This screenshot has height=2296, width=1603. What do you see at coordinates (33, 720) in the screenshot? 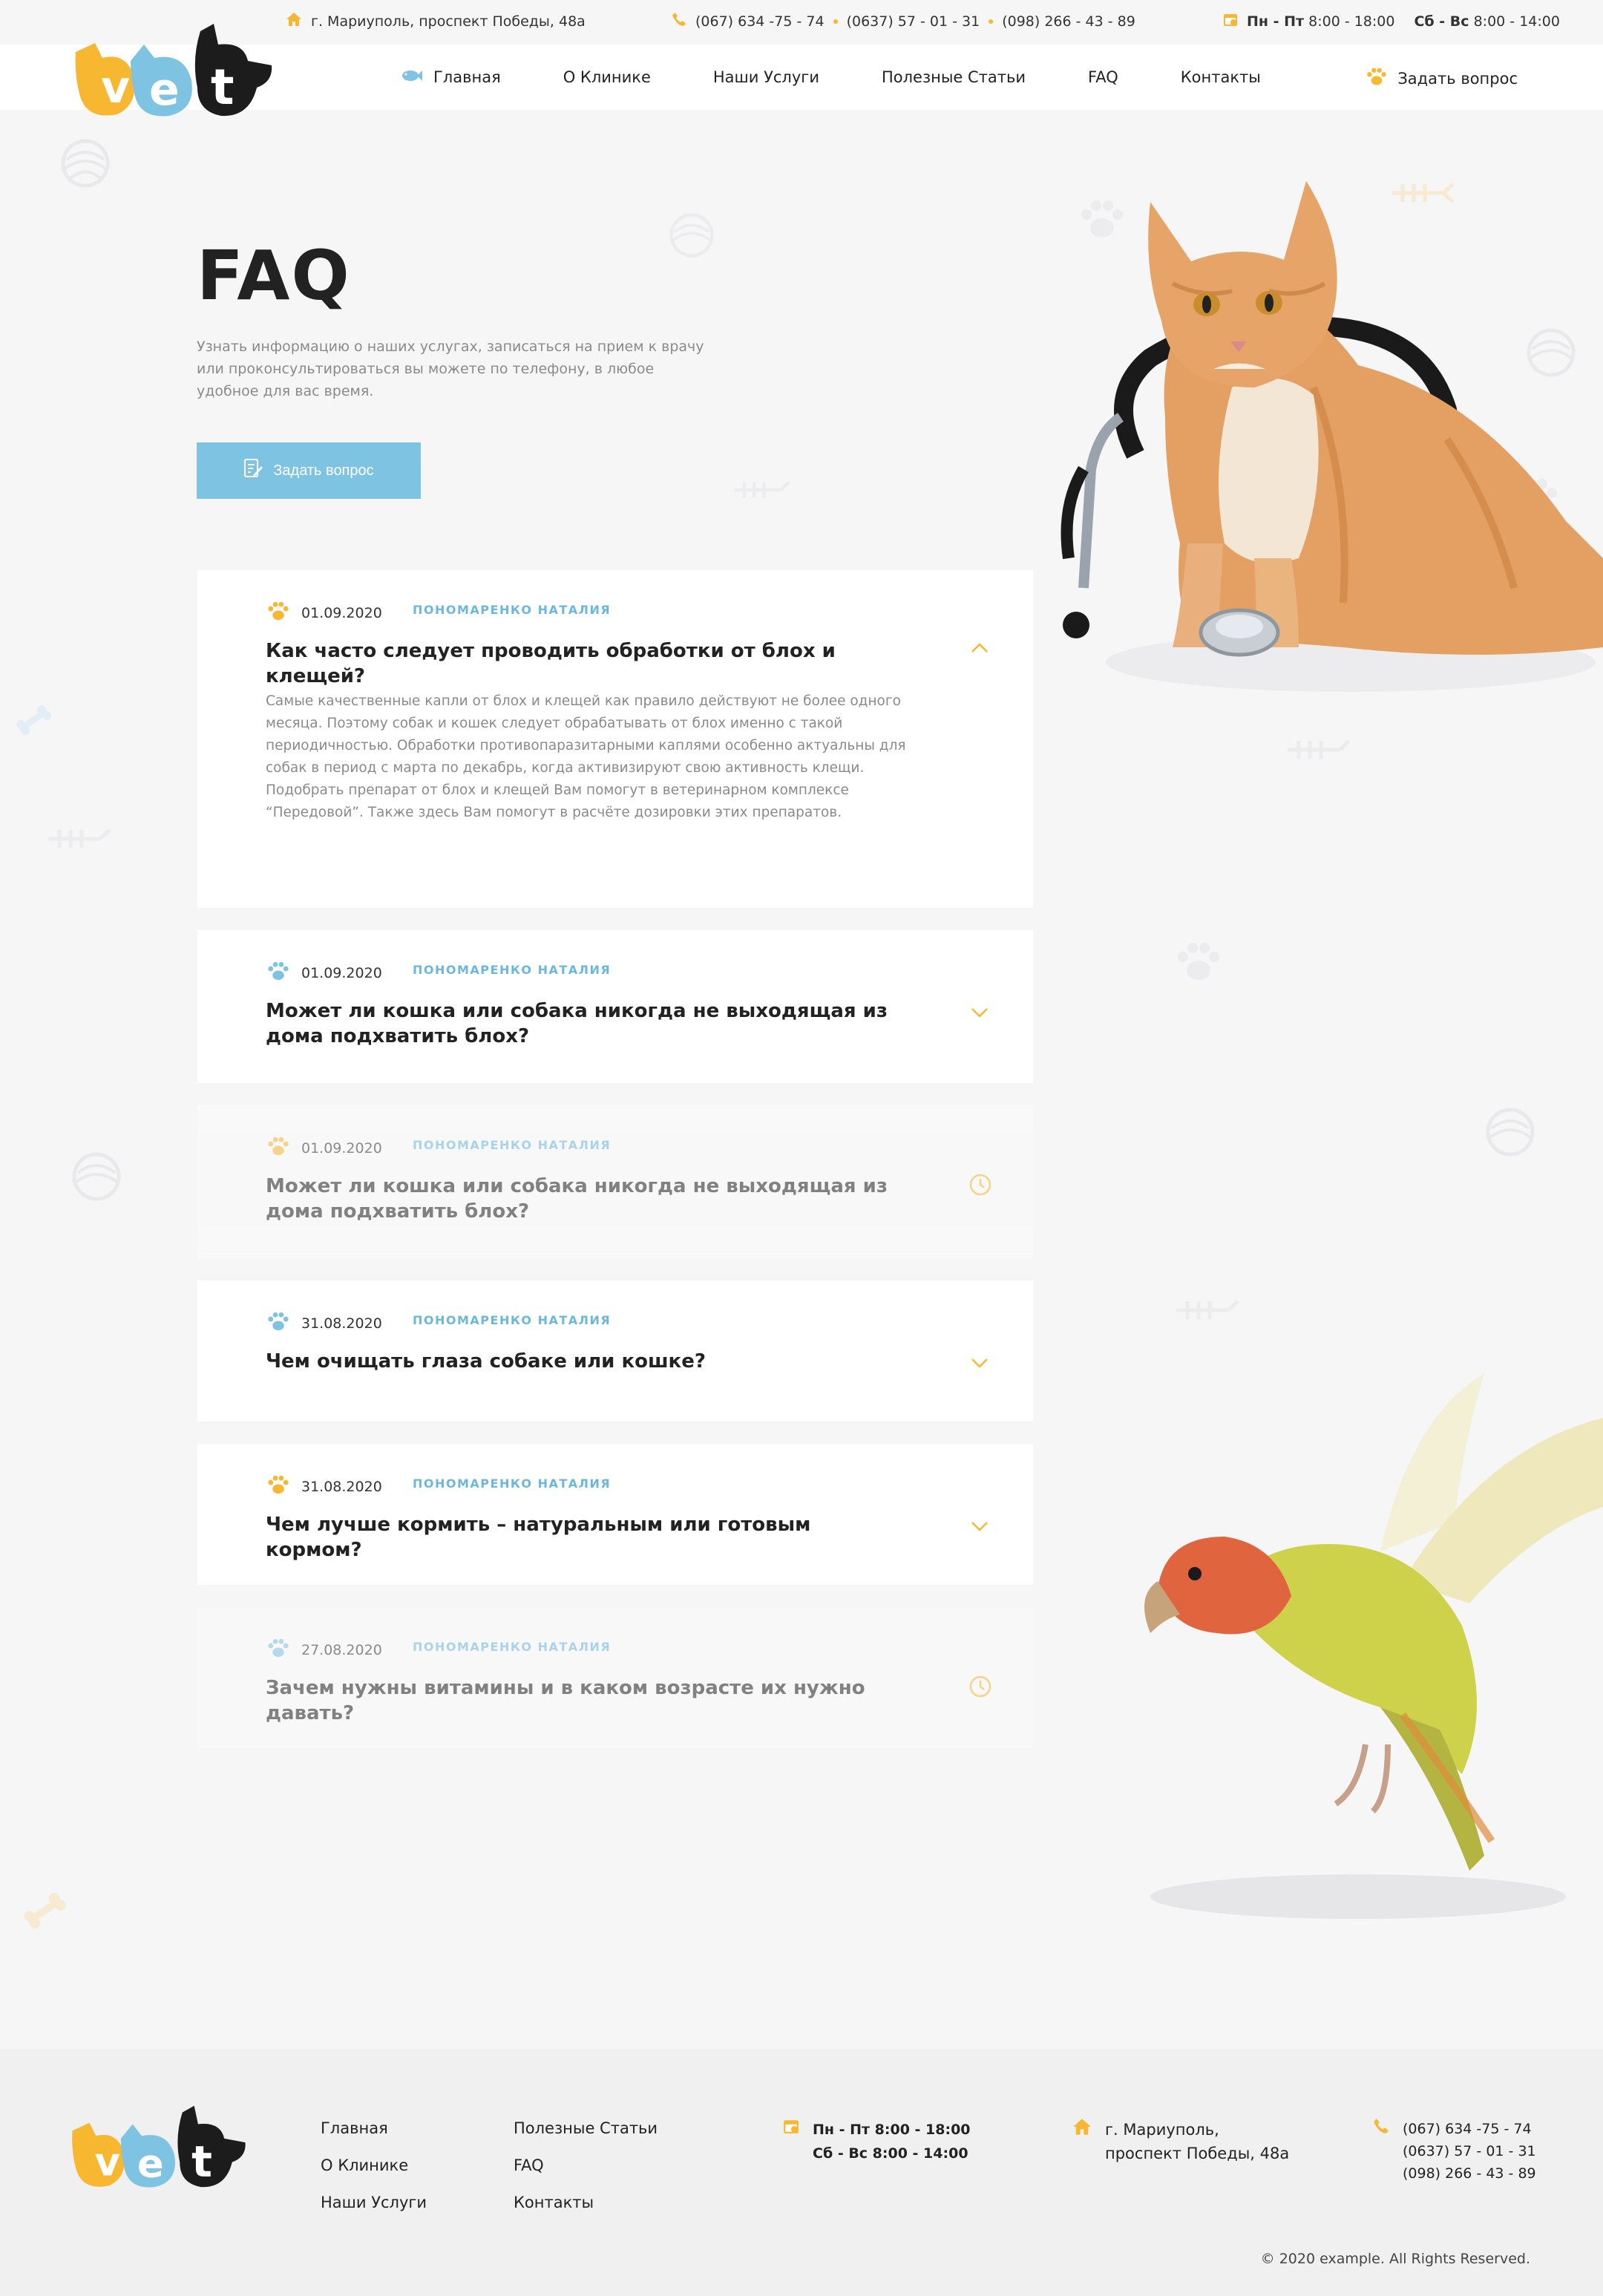
I see `bone-doodle` at bounding box center [33, 720].